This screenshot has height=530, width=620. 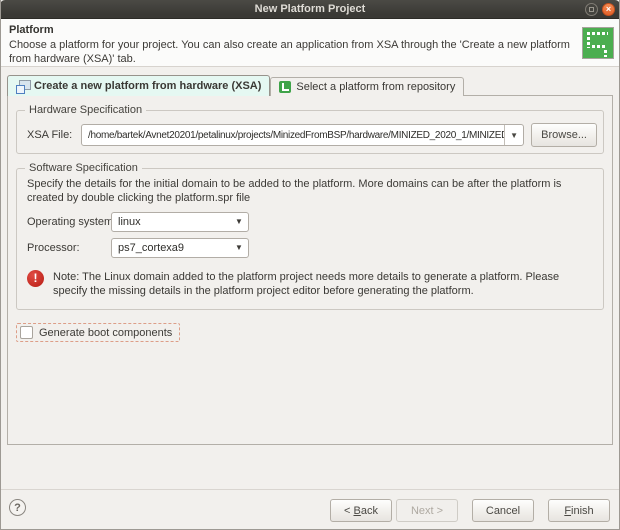 What do you see at coordinates (463, 510) in the screenshot?
I see `wizard-buttons: < Back Next > Cancel Finish` at bounding box center [463, 510].